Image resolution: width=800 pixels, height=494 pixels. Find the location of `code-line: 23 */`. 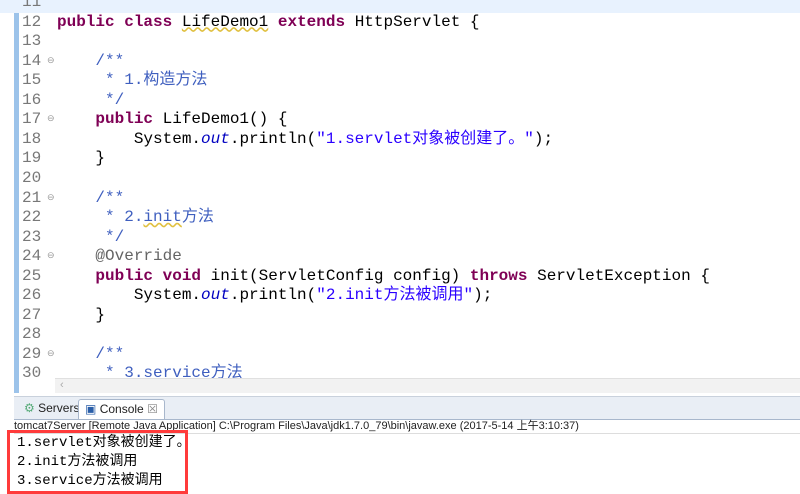

code-line: 23 */ is located at coordinates (400, 238).